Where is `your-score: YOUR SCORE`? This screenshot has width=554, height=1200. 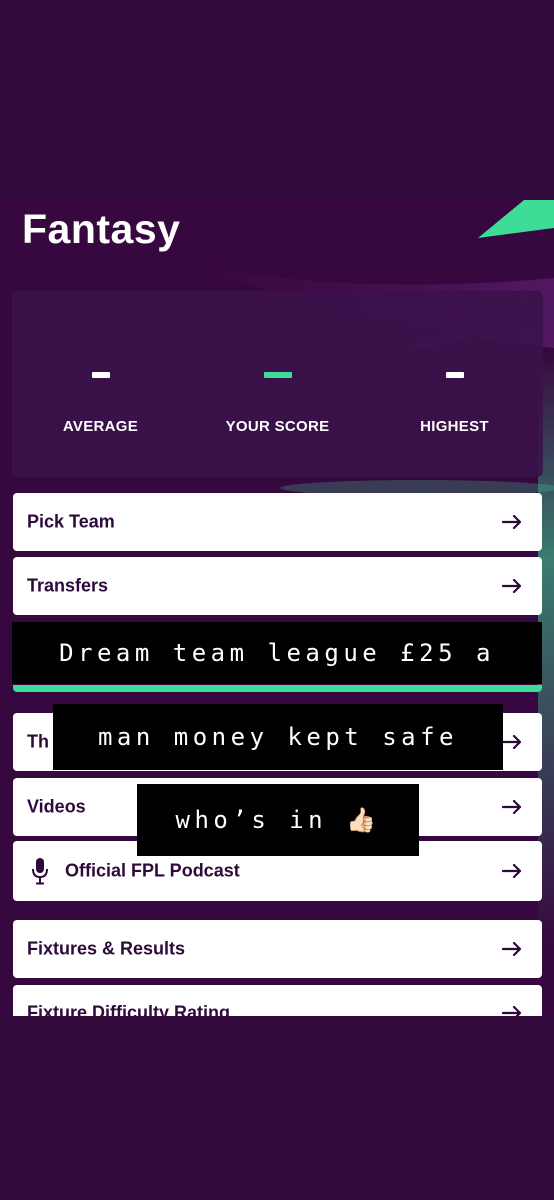 your-score: YOUR SCORE is located at coordinates (277, 384).